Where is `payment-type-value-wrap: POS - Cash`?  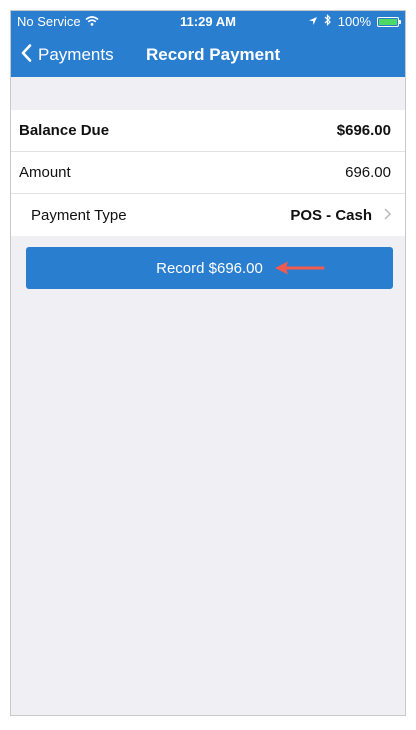
payment-type-value-wrap: POS - Cash is located at coordinates (341, 215).